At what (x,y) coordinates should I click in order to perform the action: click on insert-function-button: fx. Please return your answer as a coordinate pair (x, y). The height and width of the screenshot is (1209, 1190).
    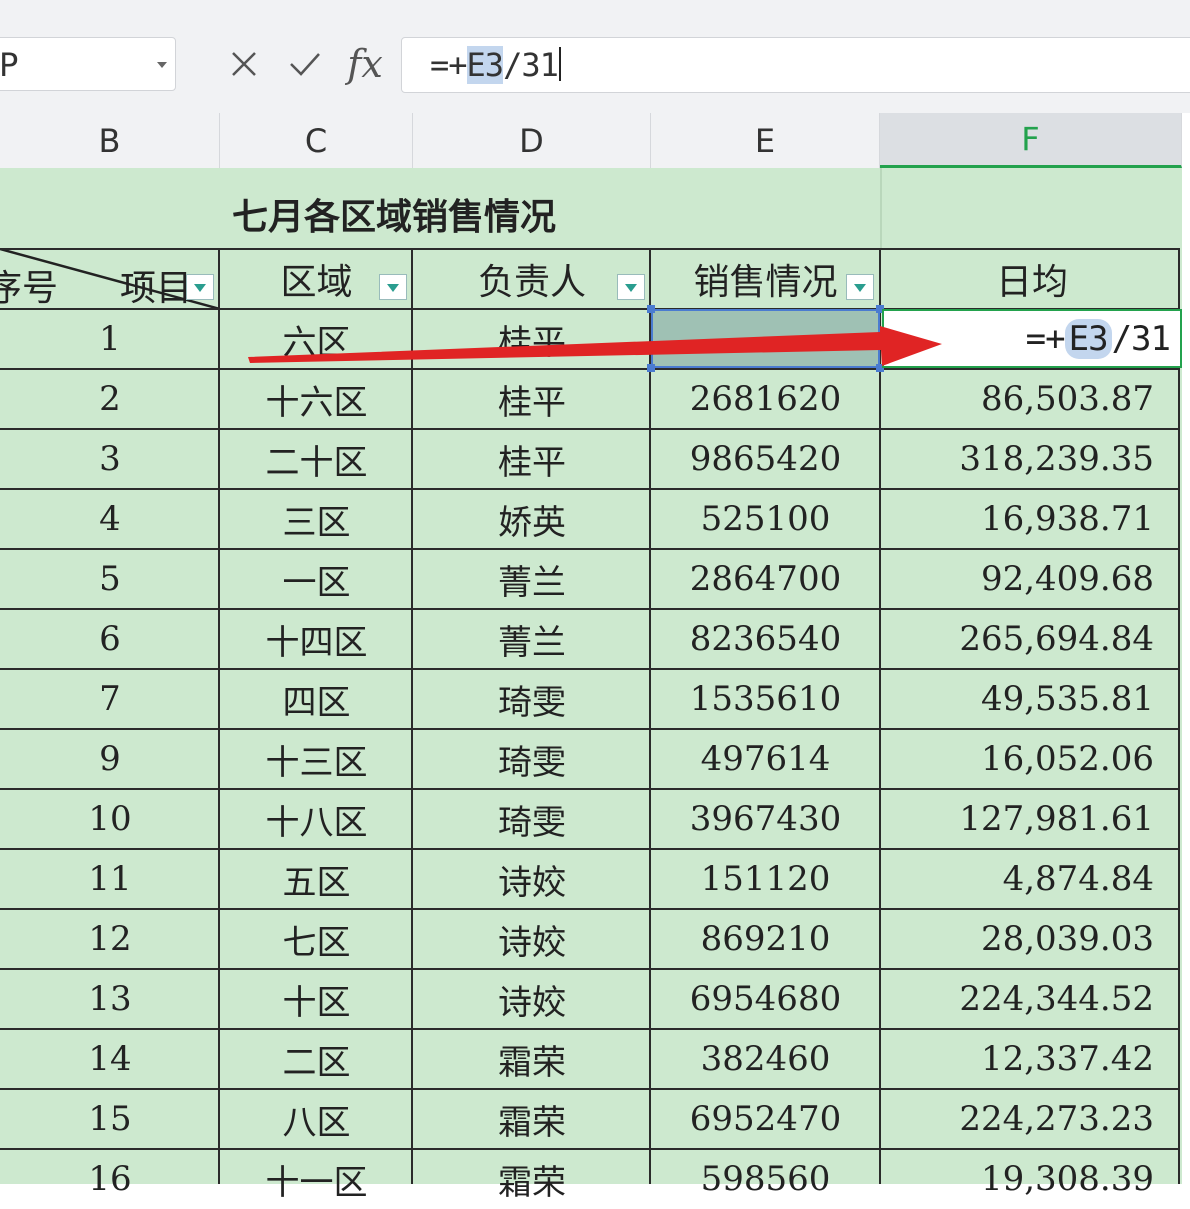
    Looking at the image, I should click on (365, 64).